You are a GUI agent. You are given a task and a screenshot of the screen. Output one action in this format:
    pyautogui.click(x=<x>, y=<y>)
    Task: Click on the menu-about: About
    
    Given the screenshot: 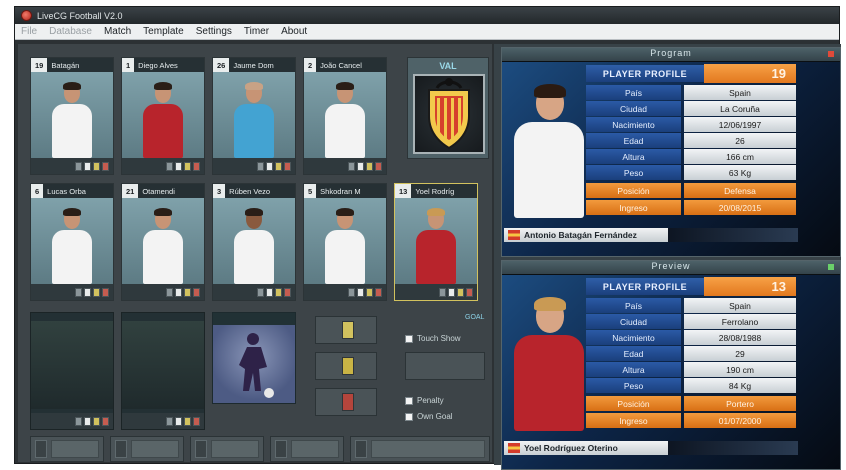 What is the action you would take?
    pyautogui.click(x=294, y=31)
    